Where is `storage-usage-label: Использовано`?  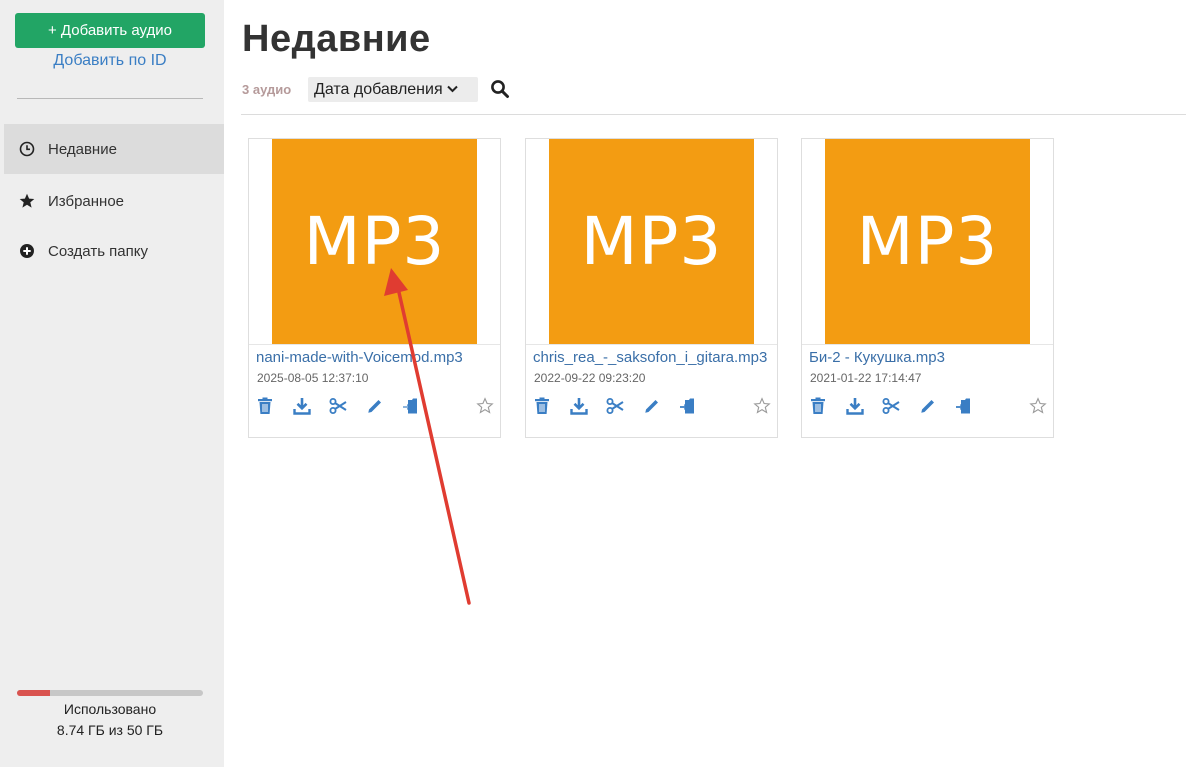 storage-usage-label: Использовано is located at coordinates (110, 709).